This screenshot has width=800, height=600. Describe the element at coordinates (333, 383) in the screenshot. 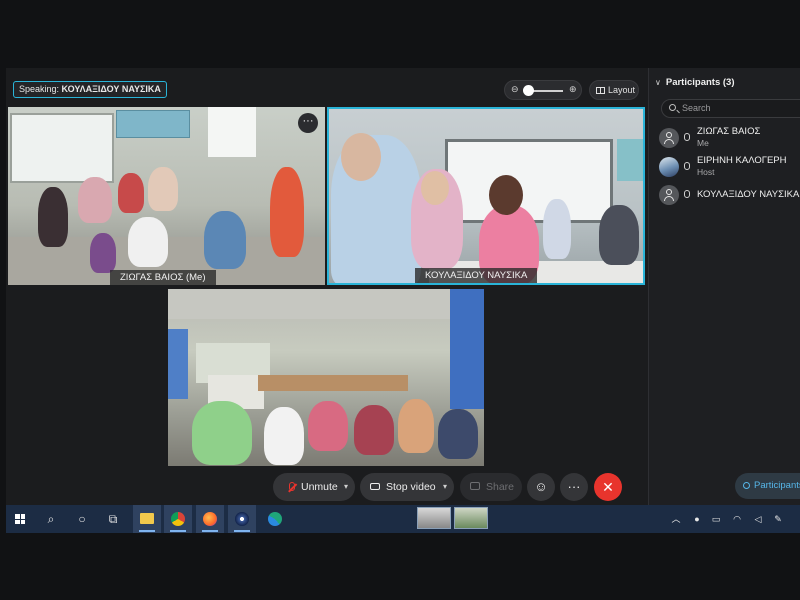

I see `shelf` at that location.